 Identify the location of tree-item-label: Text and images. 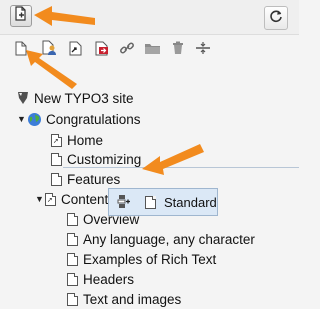
(132, 299).